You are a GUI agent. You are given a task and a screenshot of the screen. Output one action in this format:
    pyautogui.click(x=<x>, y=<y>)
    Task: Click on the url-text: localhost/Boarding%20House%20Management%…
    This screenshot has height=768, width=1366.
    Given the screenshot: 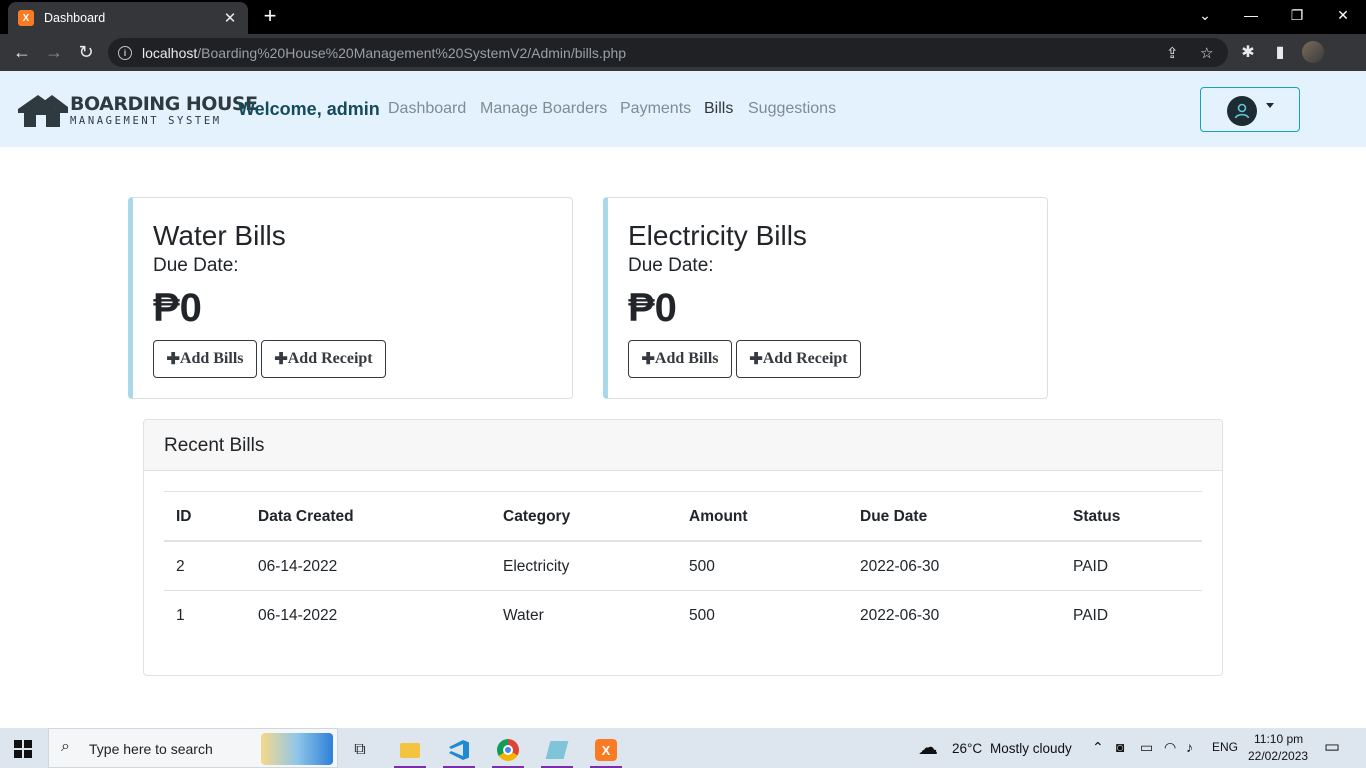 What is the action you would take?
    pyautogui.click(x=384, y=52)
    